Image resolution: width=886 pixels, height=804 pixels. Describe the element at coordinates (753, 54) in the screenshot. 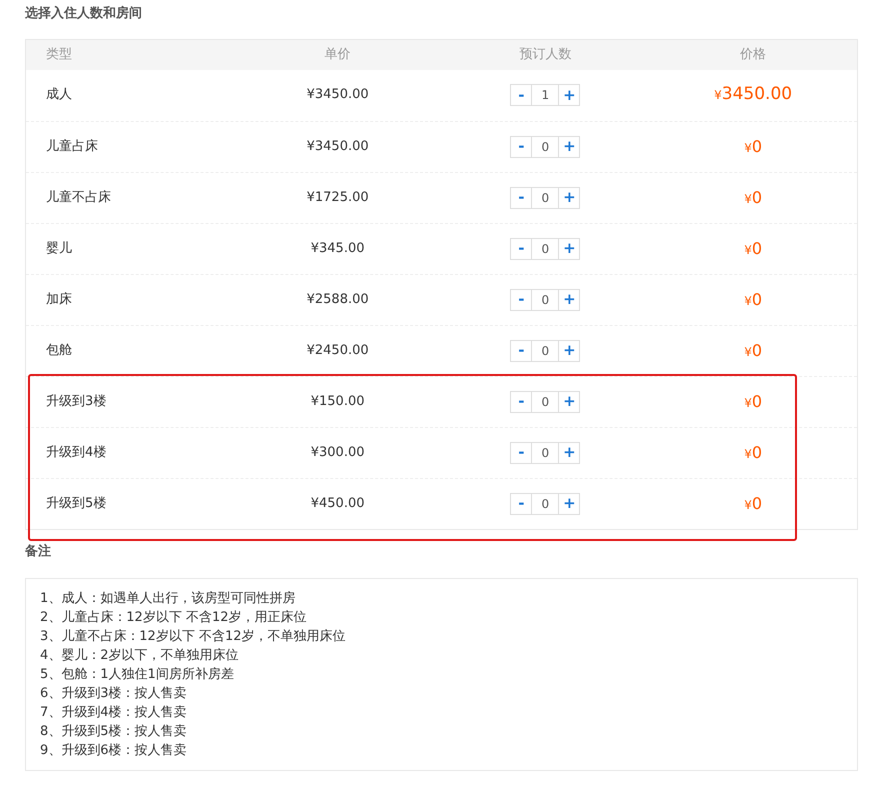

I see `column-header: 价格` at that location.